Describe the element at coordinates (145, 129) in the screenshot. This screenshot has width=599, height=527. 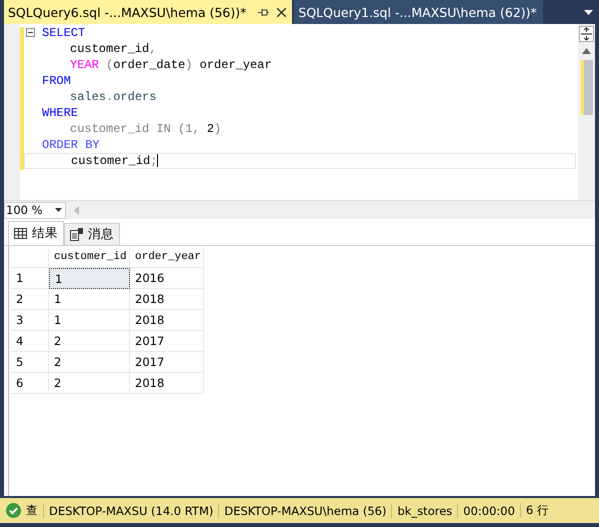
I see `code-line: customer_id IN (1, 2)` at that location.